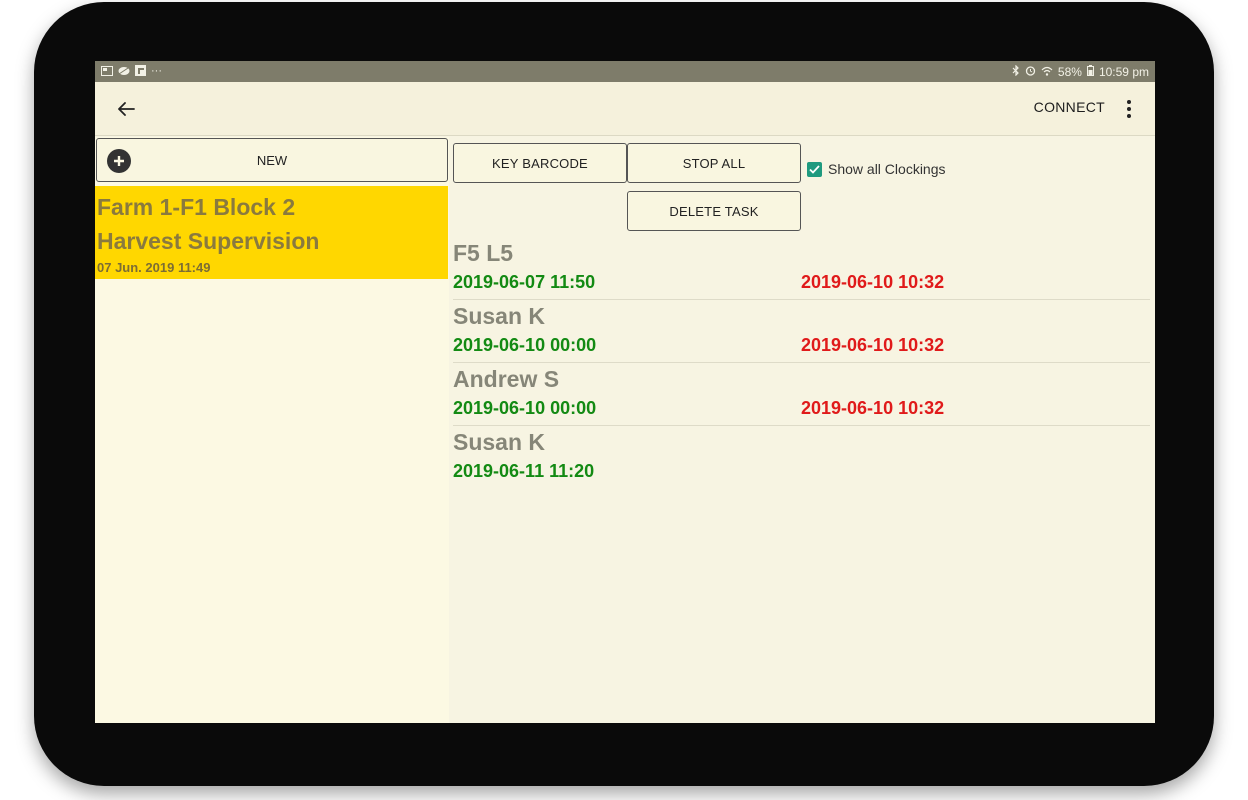 The image size is (1248, 800). What do you see at coordinates (524, 471) in the screenshot?
I see `clocking-in-time: 2019-06-11 11:20` at bounding box center [524, 471].